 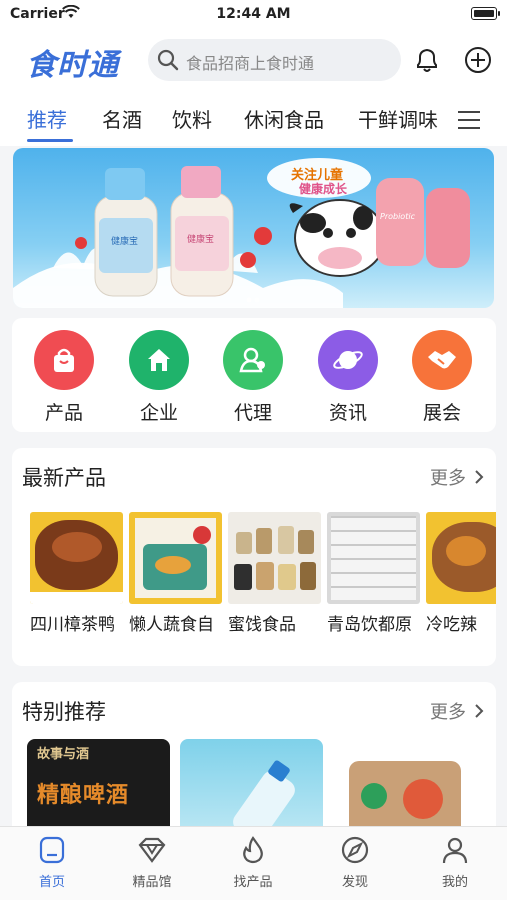 I want to click on search-placeholder: 食品招商上食时通, so click(x=250, y=63).